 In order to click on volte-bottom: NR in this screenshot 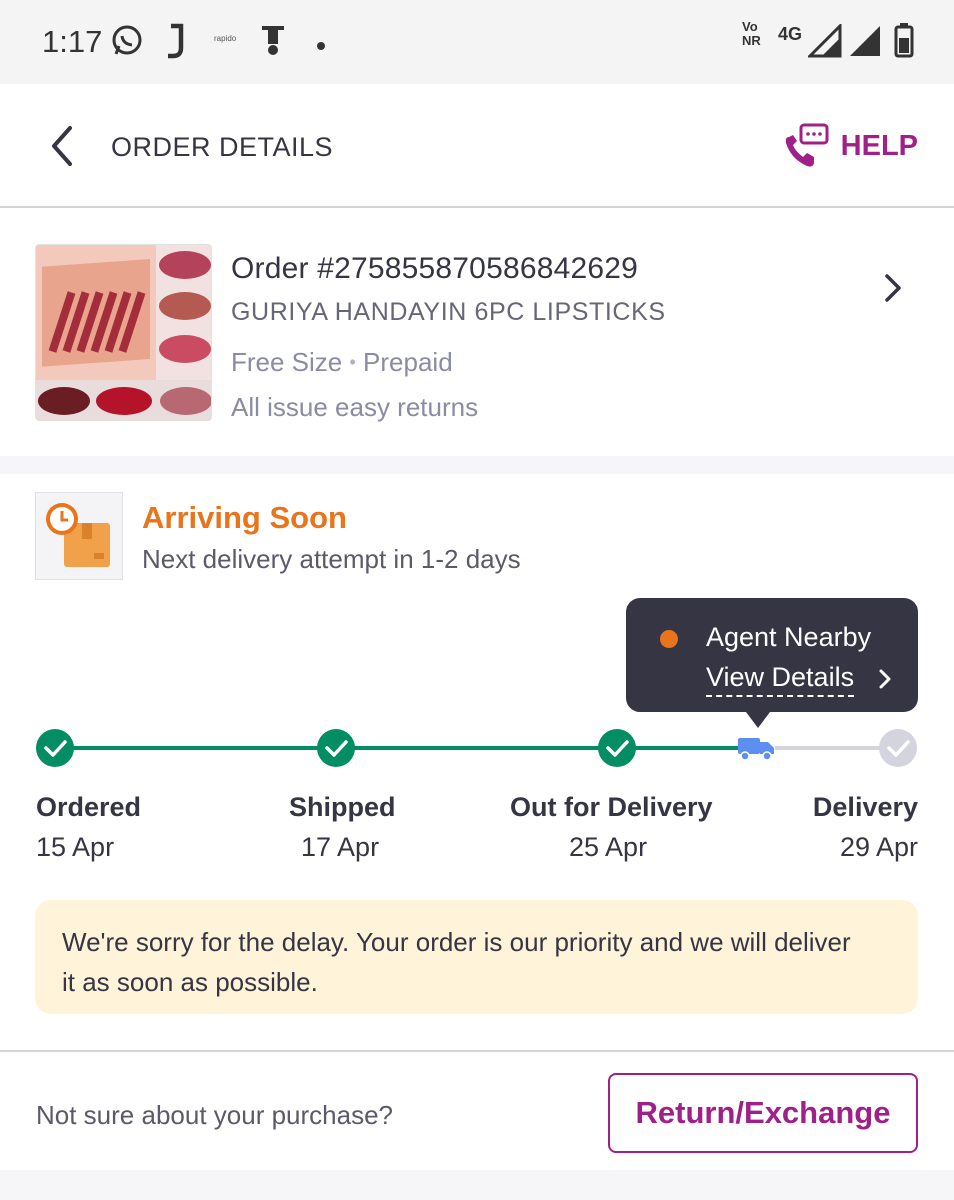, I will do `click(751, 40)`.